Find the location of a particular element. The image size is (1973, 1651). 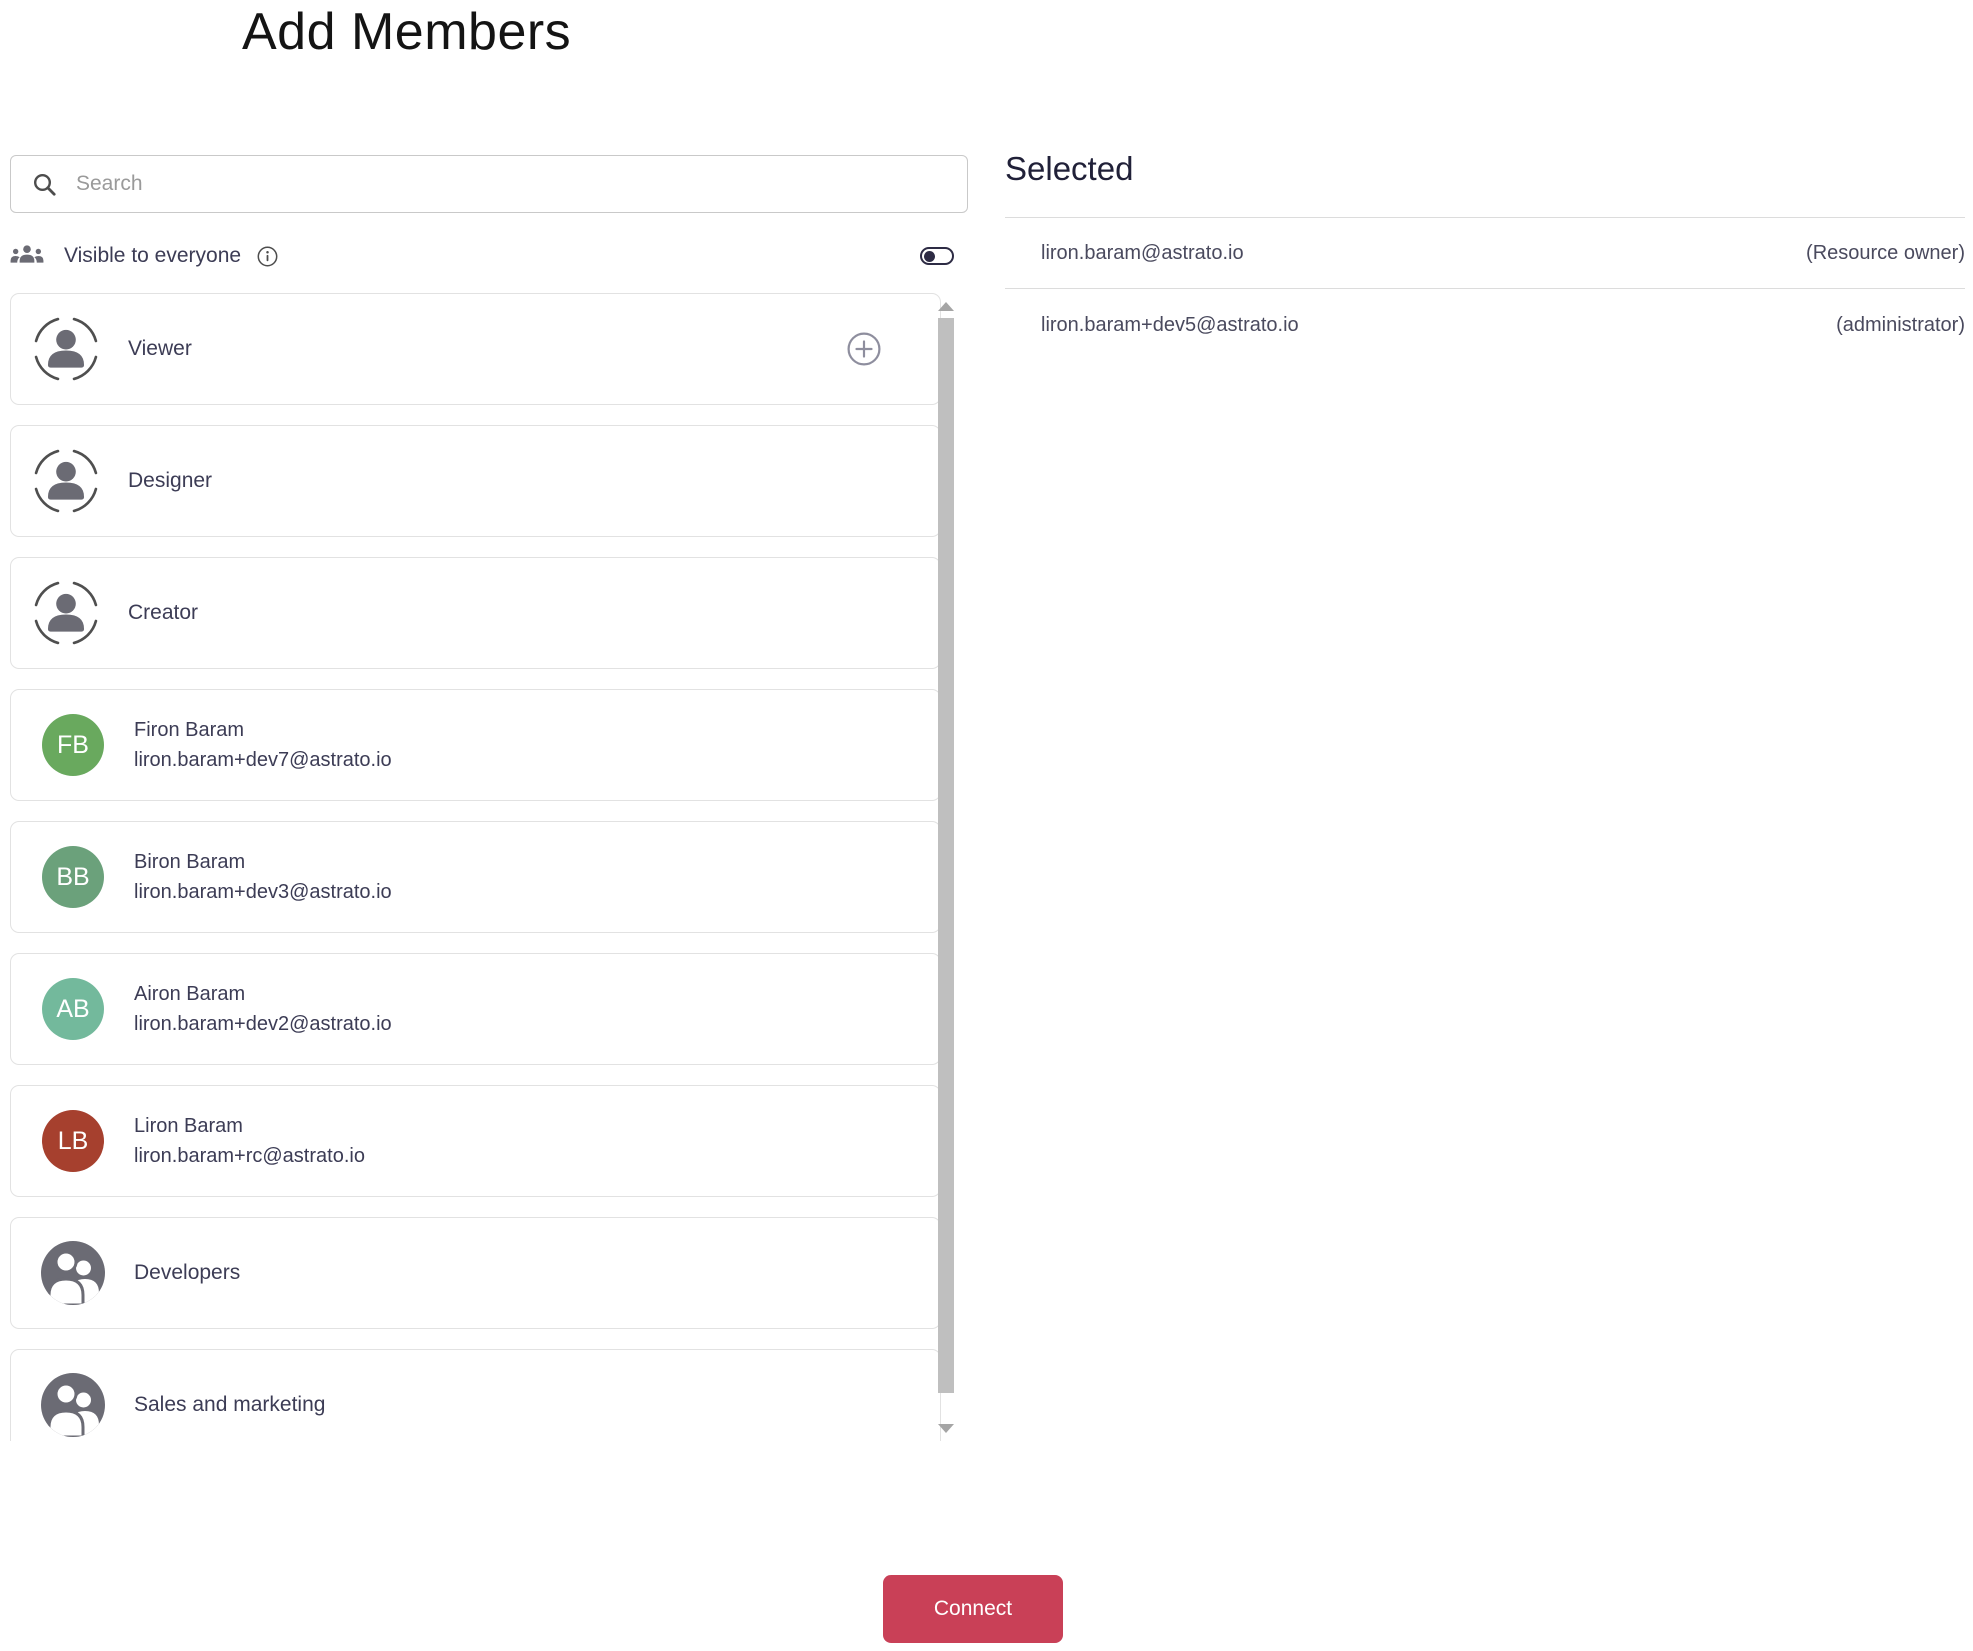

avatar: AB is located at coordinates (73, 1009).